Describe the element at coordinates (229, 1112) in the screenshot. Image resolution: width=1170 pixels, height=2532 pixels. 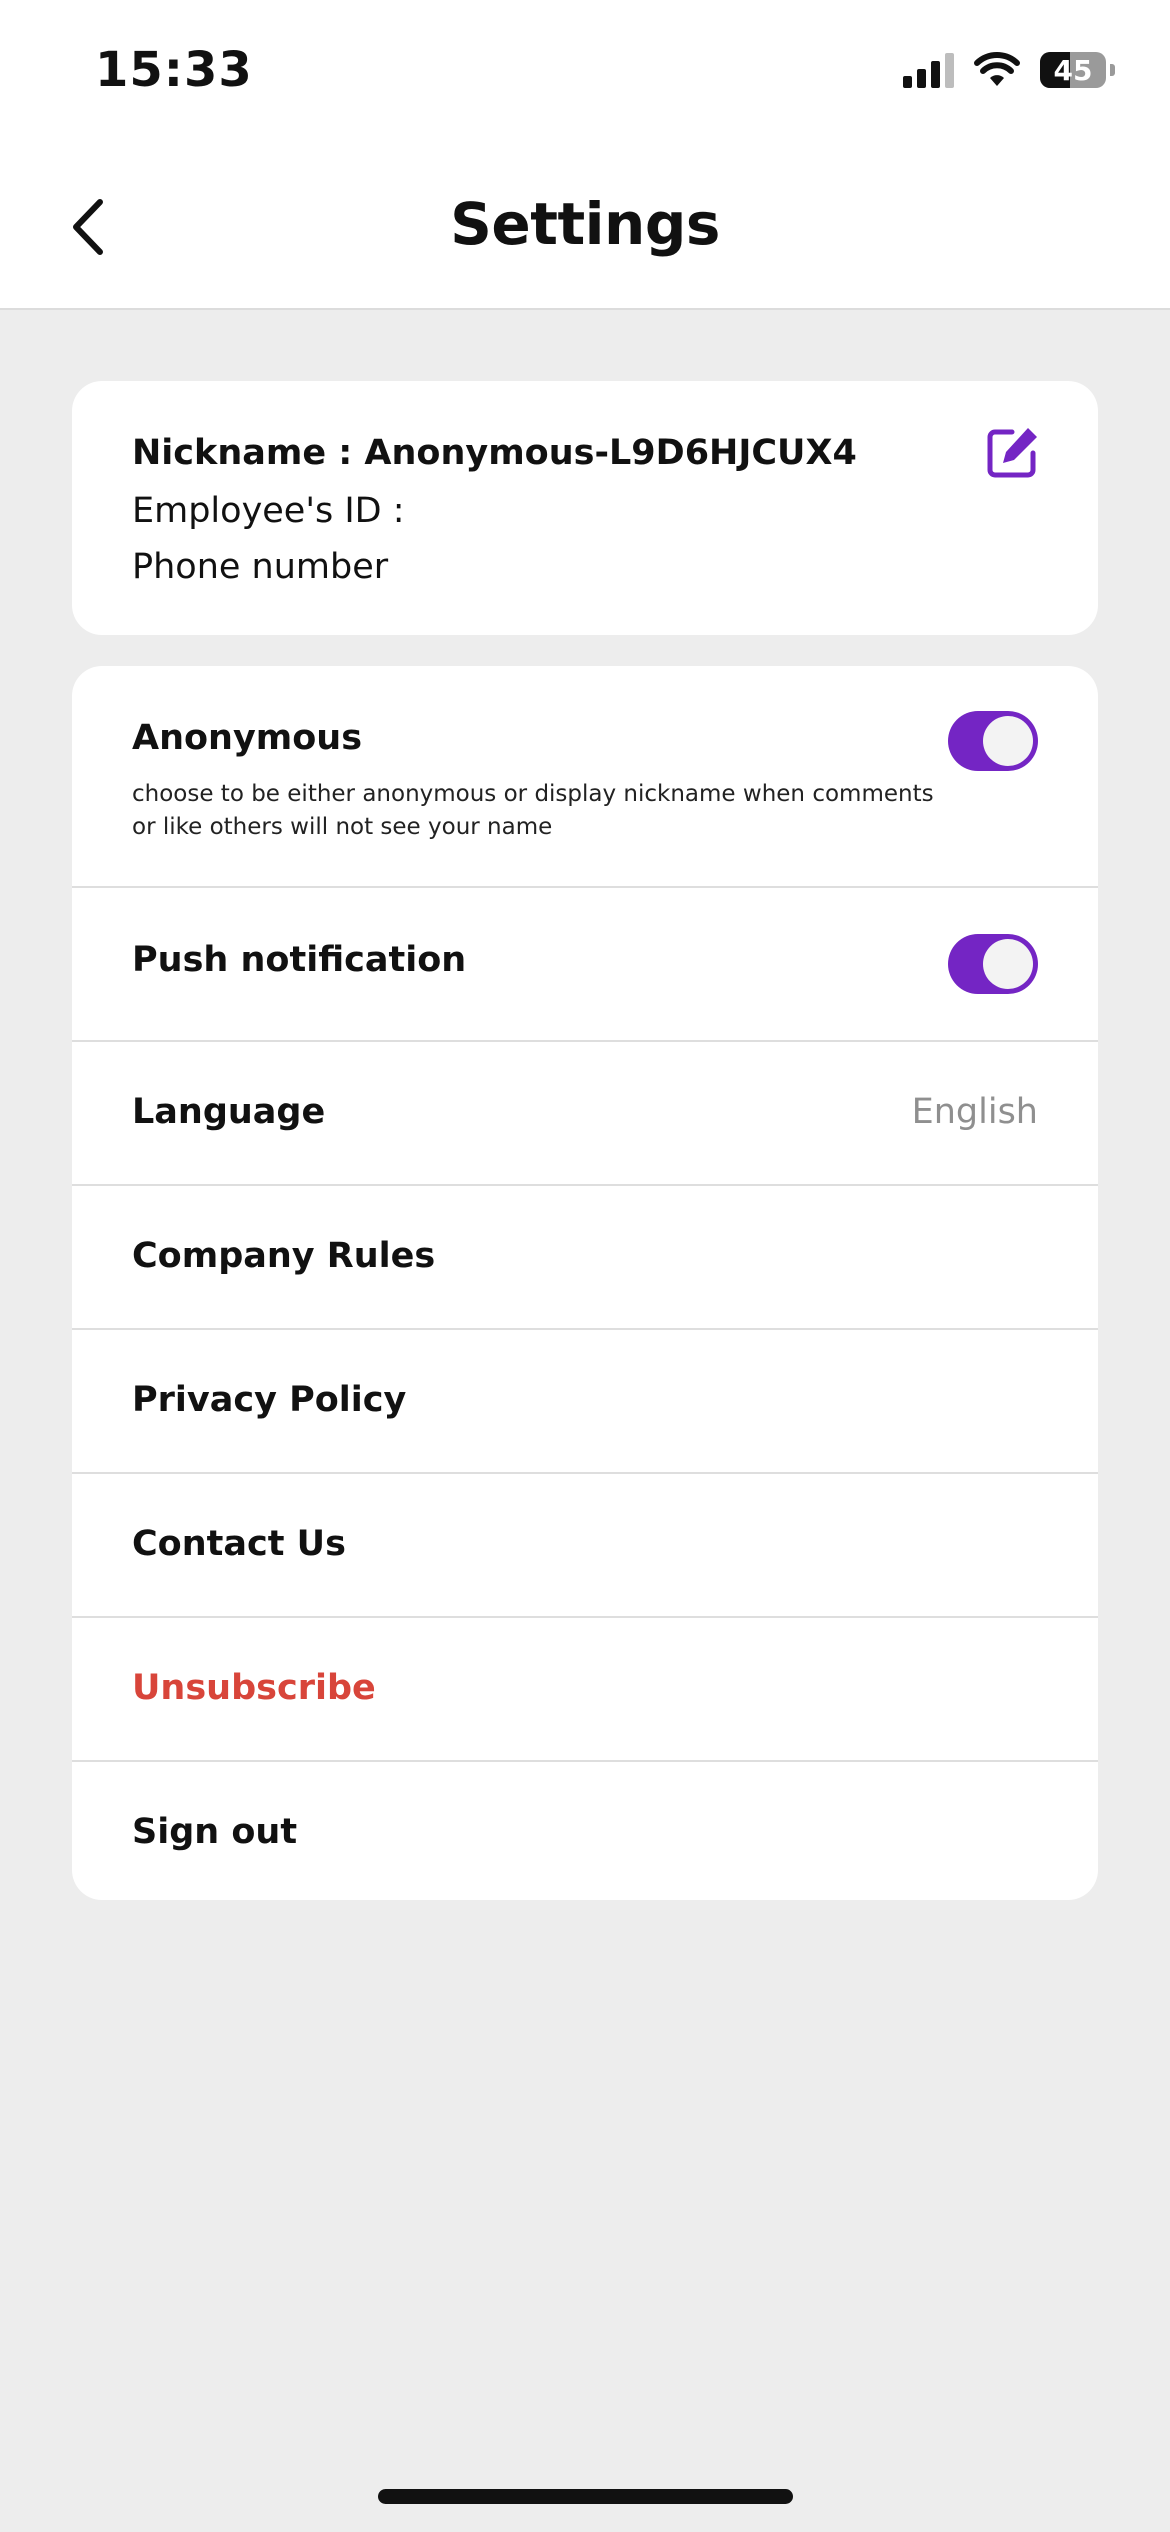
I see `language-label: Language` at that location.